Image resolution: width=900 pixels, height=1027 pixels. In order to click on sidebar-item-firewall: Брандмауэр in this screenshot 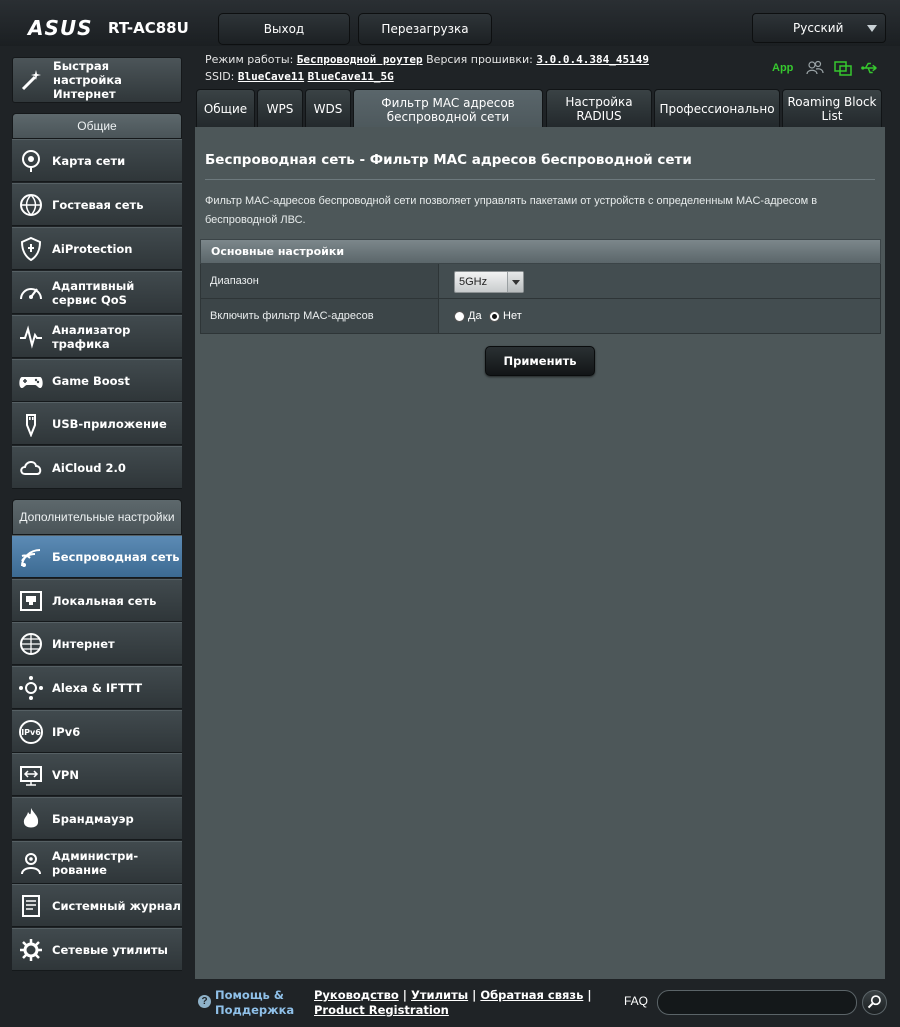, I will do `click(97, 818)`.